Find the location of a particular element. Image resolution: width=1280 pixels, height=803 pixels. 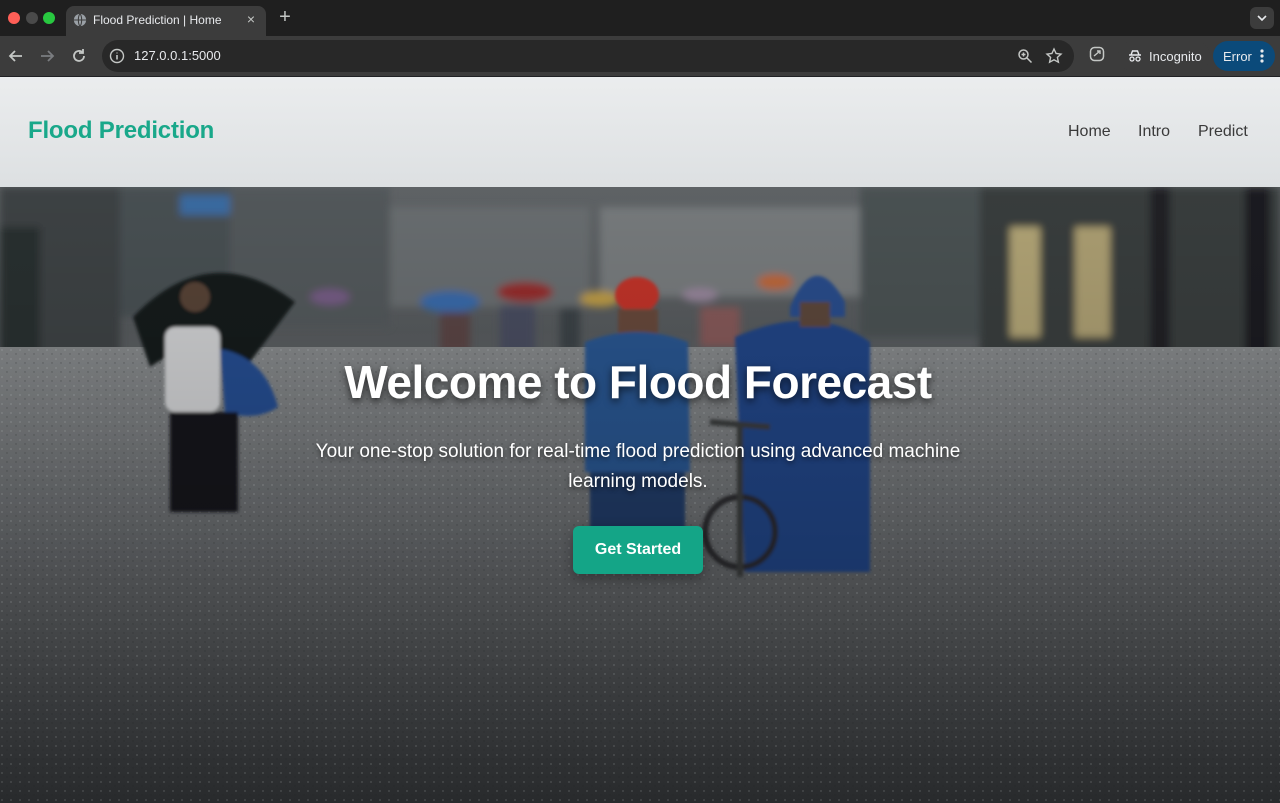

maximize-window-button is located at coordinates (49, 18).